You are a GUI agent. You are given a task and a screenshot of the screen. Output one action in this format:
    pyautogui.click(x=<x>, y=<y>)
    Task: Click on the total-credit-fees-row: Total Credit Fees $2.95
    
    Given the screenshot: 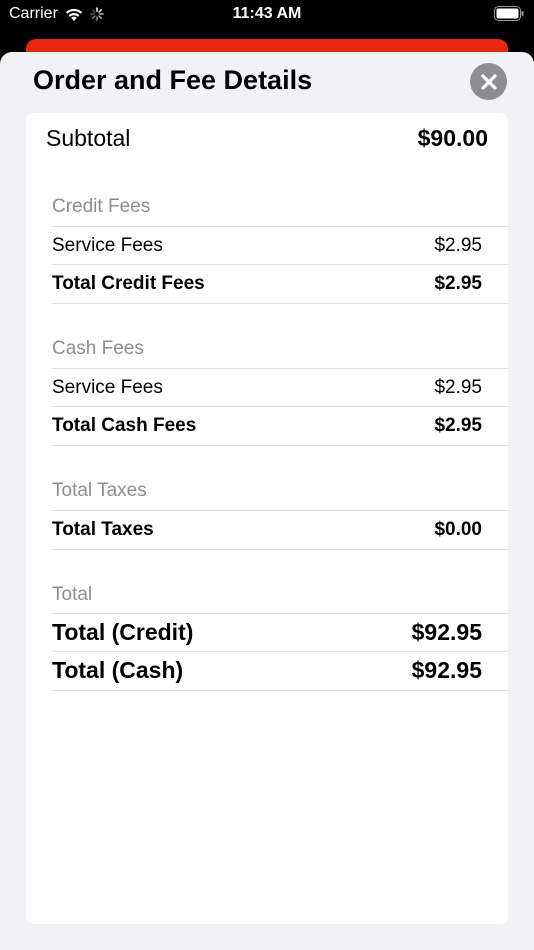 What is the action you would take?
    pyautogui.click(x=280, y=283)
    